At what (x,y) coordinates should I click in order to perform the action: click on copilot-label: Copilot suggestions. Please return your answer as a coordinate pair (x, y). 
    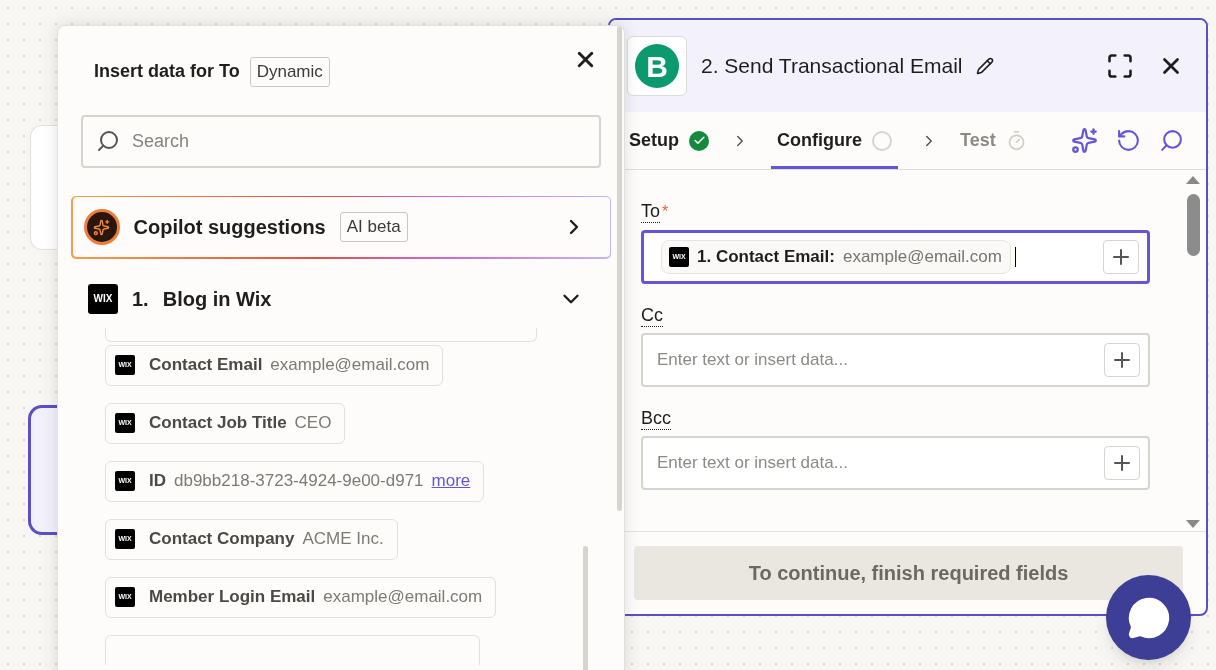
    Looking at the image, I should click on (229, 227).